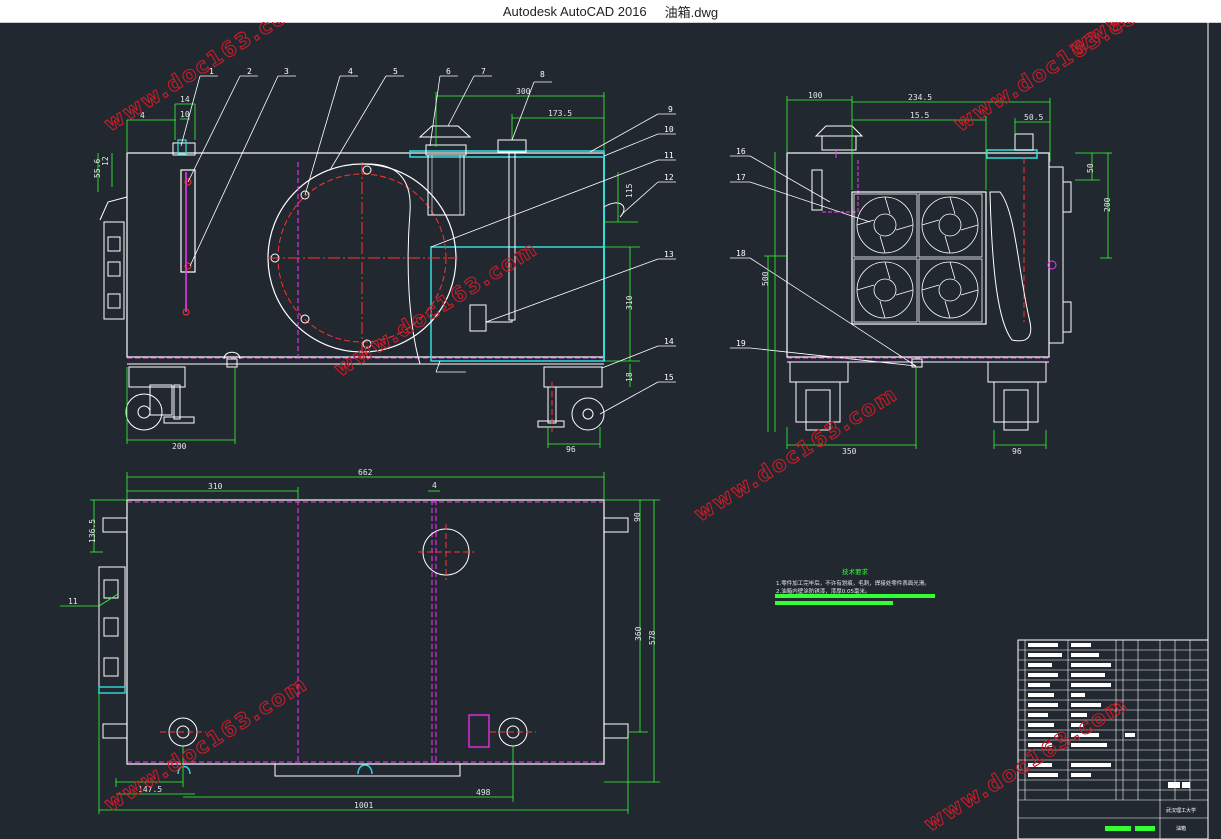 Image resolution: width=1221 pixels, height=839 pixels. I want to click on part-label: 2, so click(249, 71).